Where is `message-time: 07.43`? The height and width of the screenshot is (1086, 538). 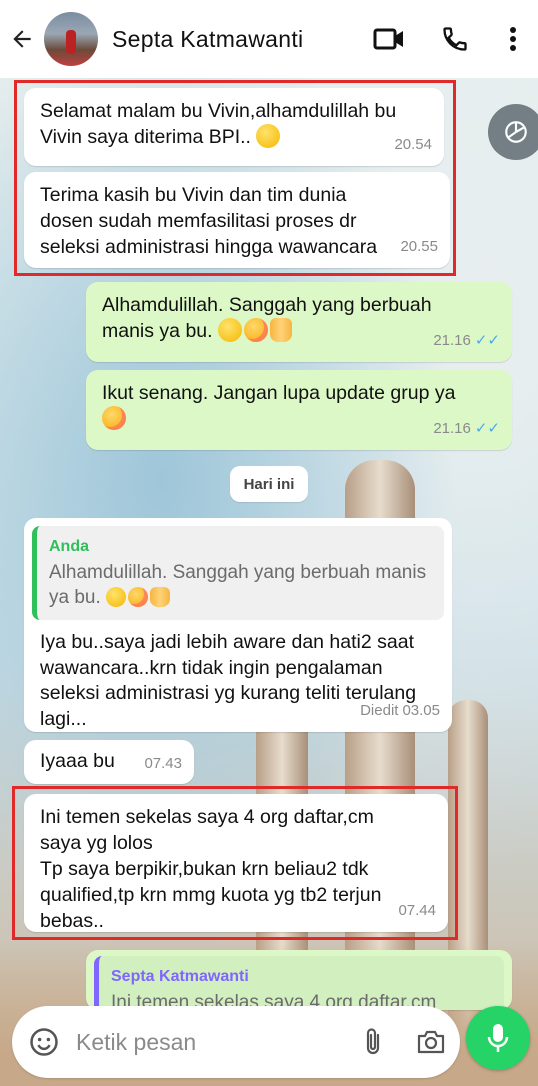 message-time: 07.43 is located at coordinates (163, 763).